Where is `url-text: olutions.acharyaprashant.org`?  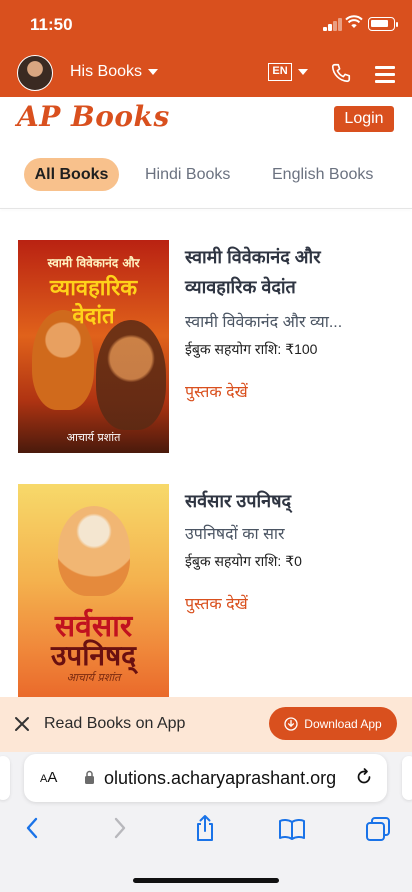 url-text: olutions.acharyaprashant.org is located at coordinates (224, 778).